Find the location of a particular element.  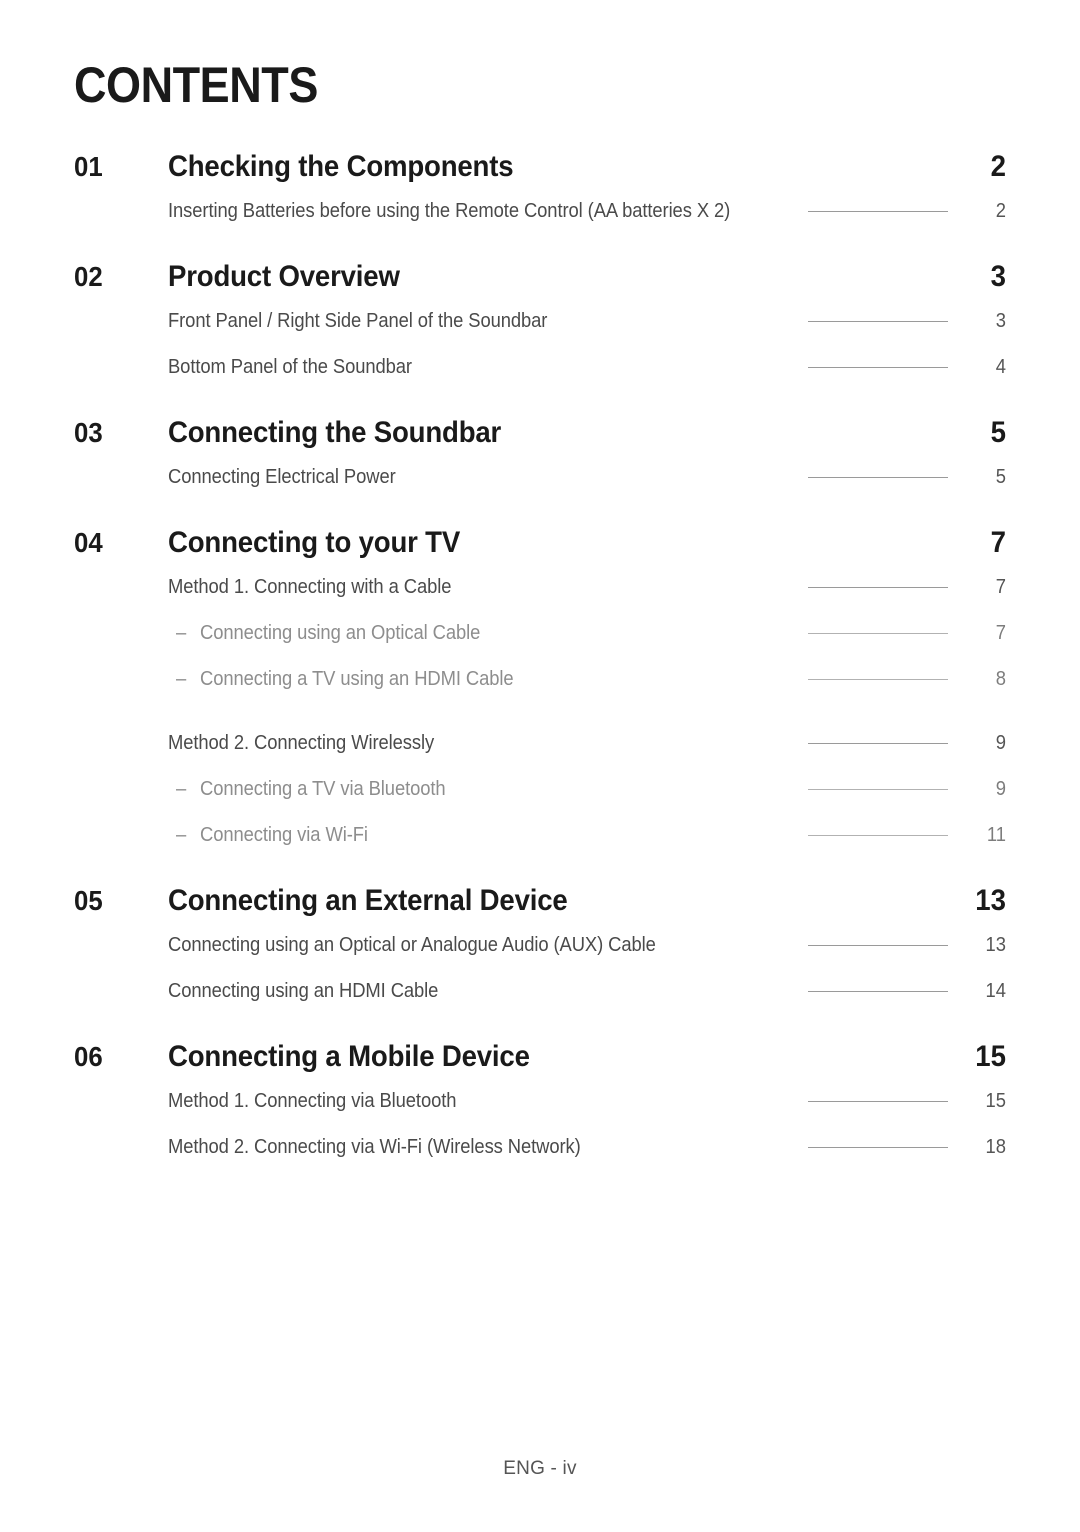

toc-entry-page-number: 8 is located at coordinates (1000, 678).